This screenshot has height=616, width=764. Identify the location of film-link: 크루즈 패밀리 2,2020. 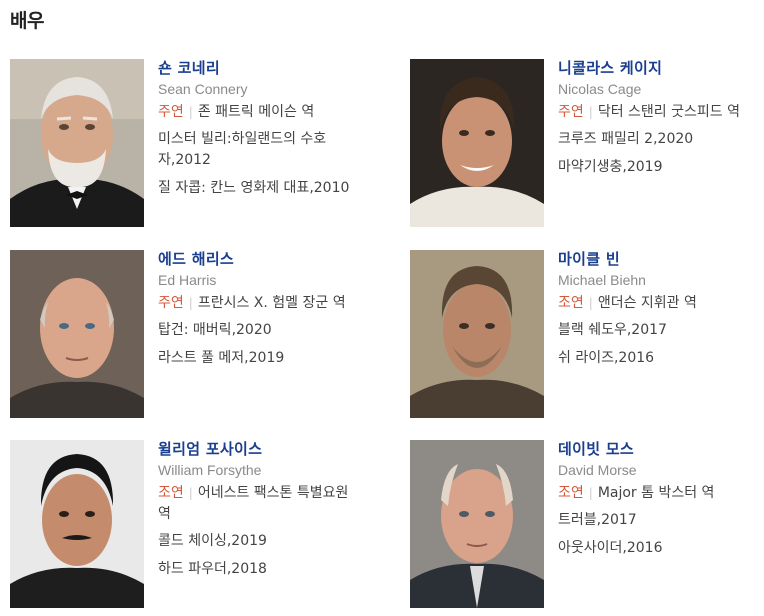
(659, 139).